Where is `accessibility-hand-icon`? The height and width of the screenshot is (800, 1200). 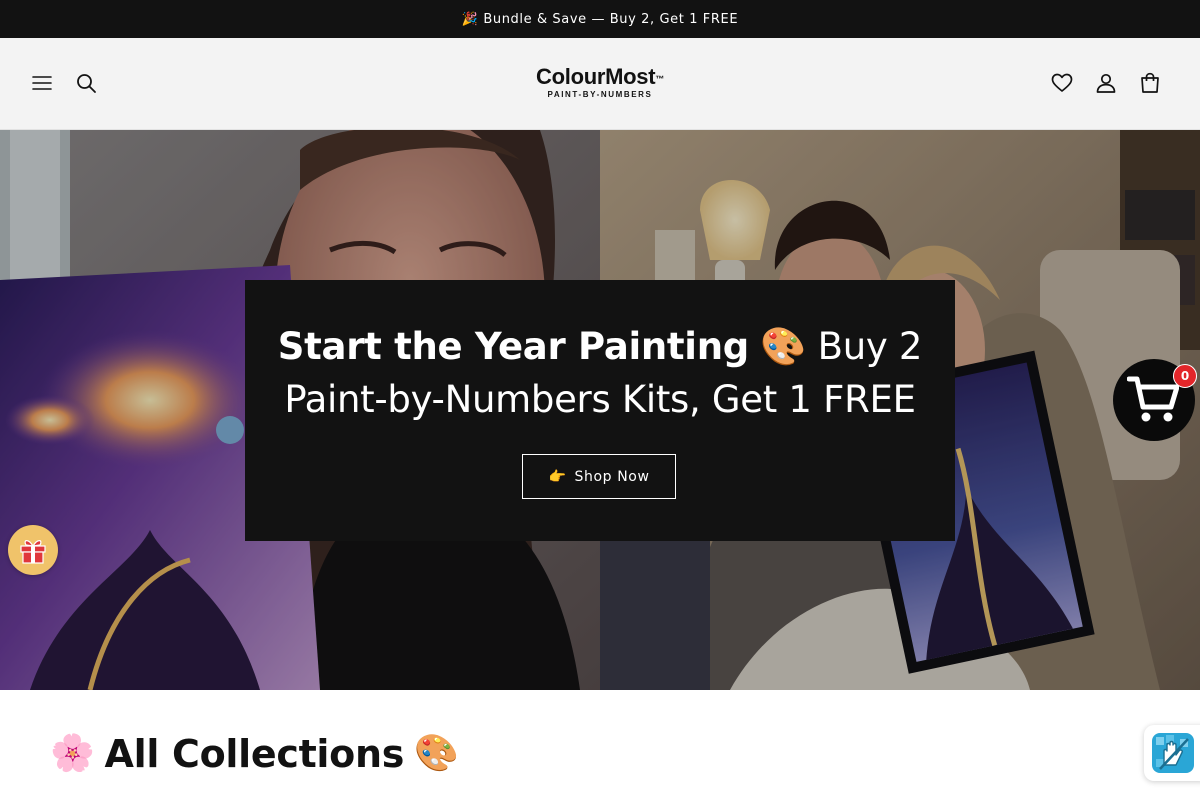
accessibility-hand-icon is located at coordinates (1173, 753).